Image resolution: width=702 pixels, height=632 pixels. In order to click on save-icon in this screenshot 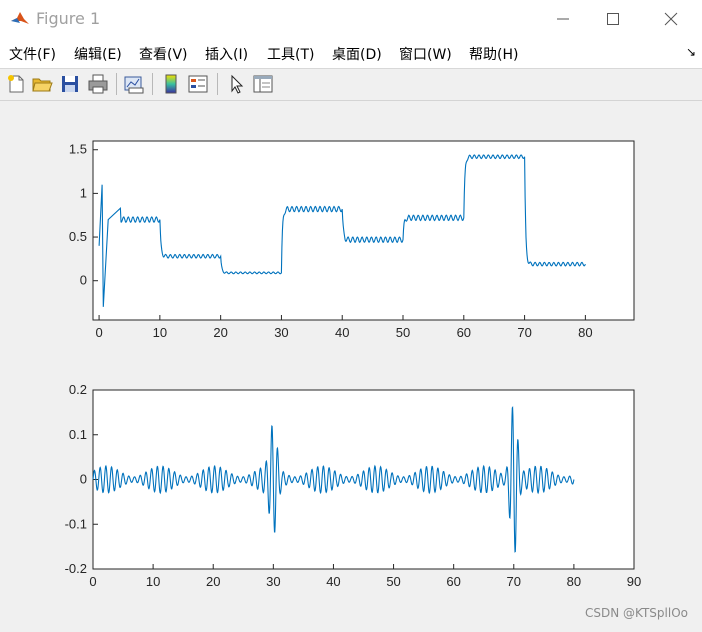, I will do `click(70, 84)`.